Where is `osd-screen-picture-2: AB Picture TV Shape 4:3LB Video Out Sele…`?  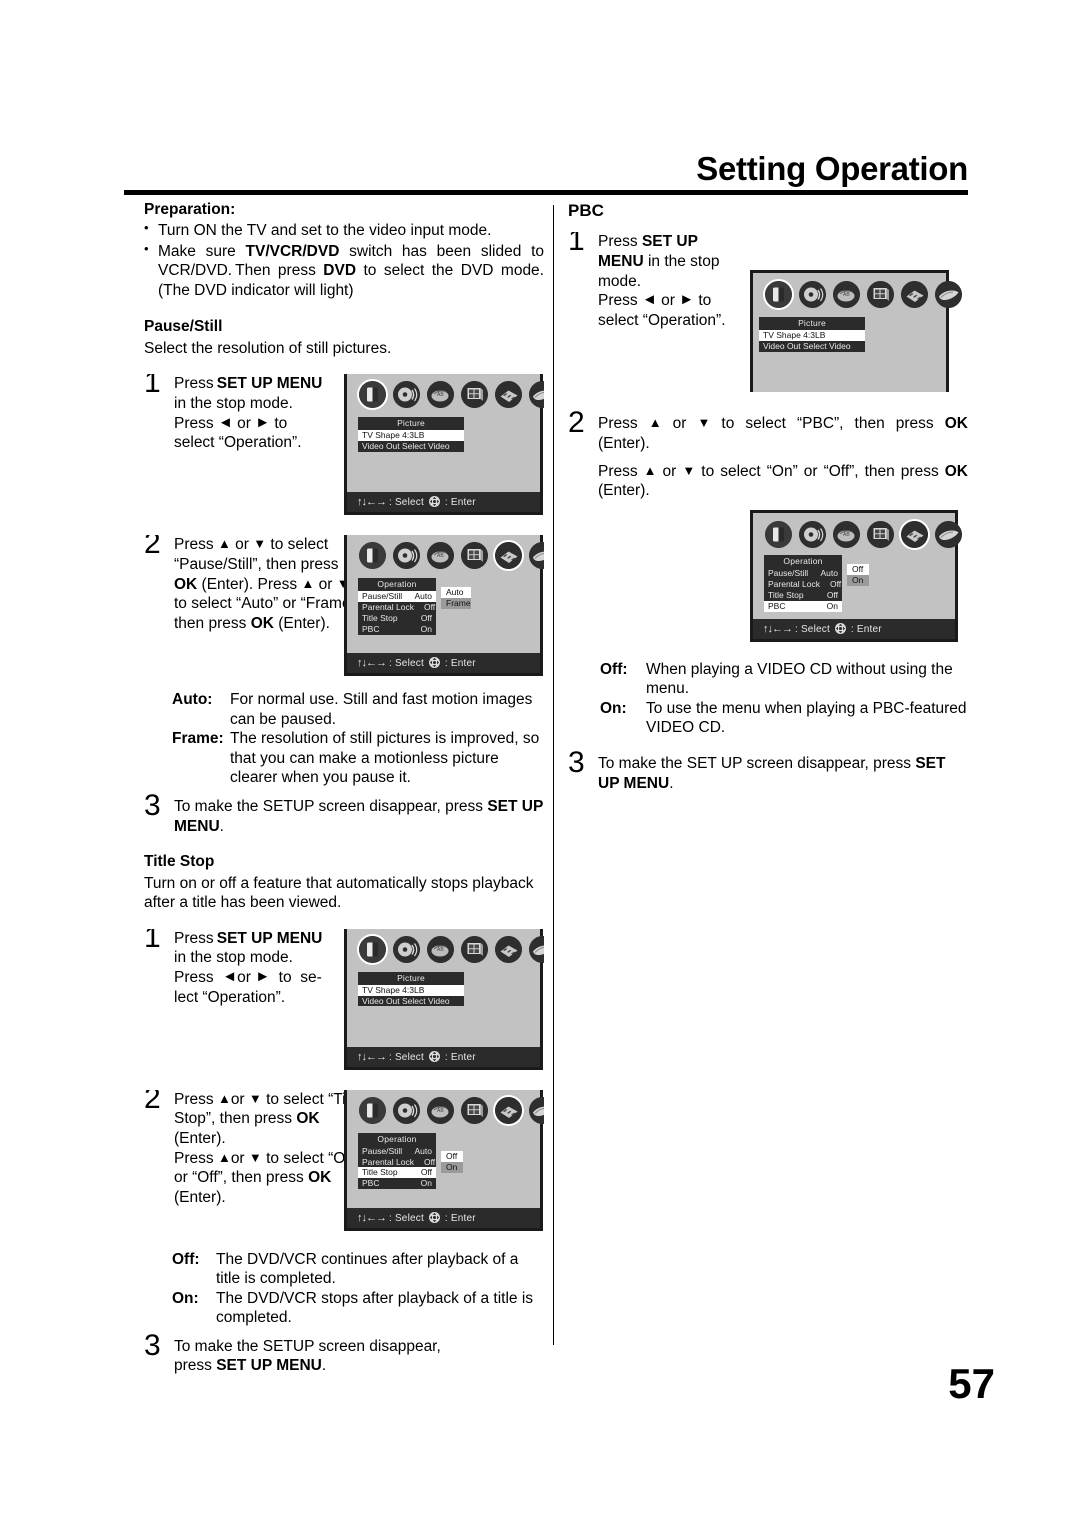 osd-screen-picture-2: AB Picture TV Shape 4:3LB Video Out Sele… is located at coordinates (444, 999).